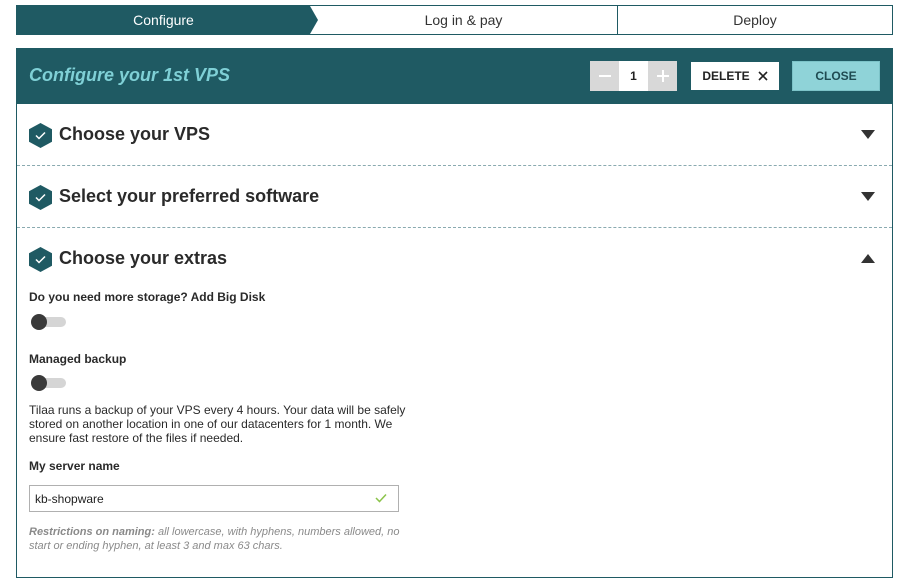 The image size is (904, 586). I want to click on section-preferred-software: Select your preferred software, so click(454, 197).